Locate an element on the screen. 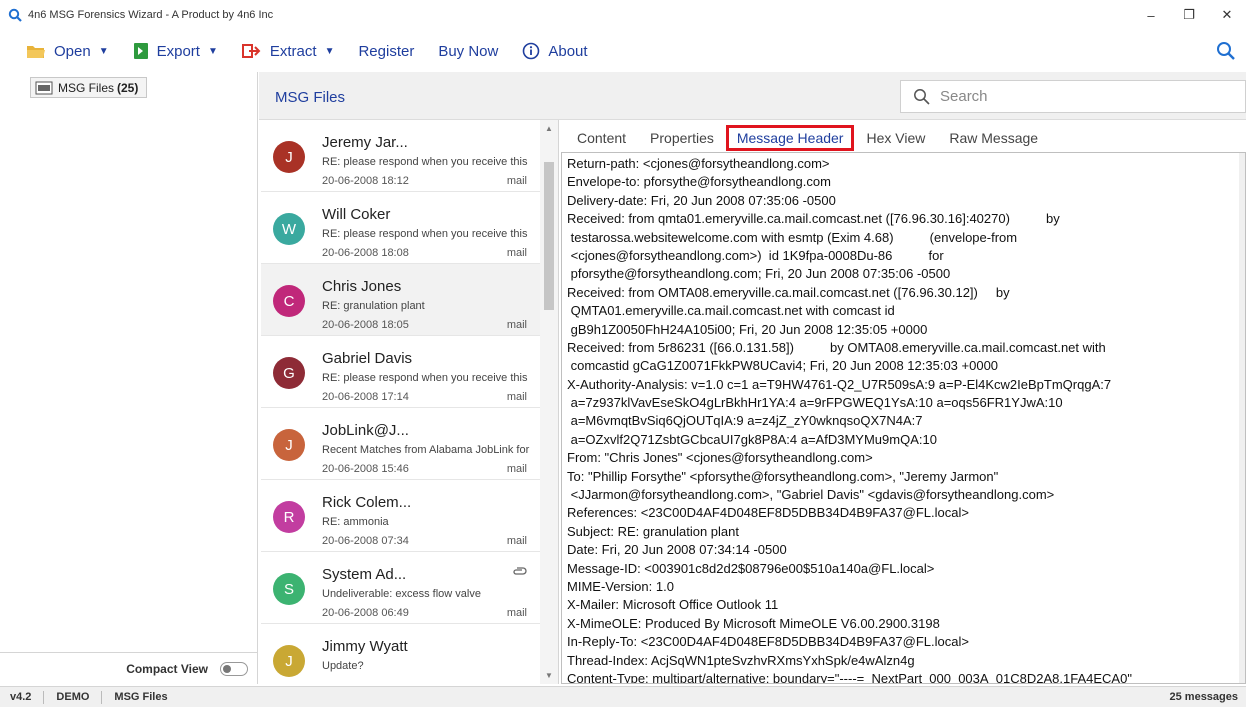  extract-label: Extract is located at coordinates (293, 51).